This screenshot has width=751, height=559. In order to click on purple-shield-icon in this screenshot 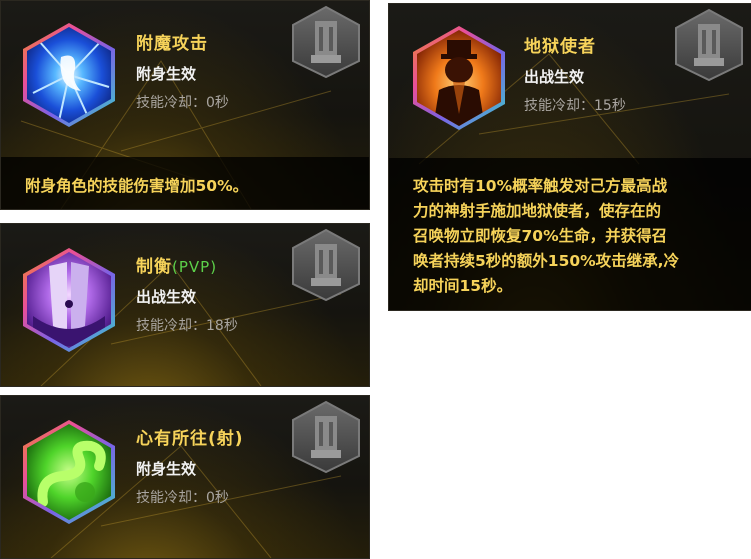, I will do `click(69, 300)`.